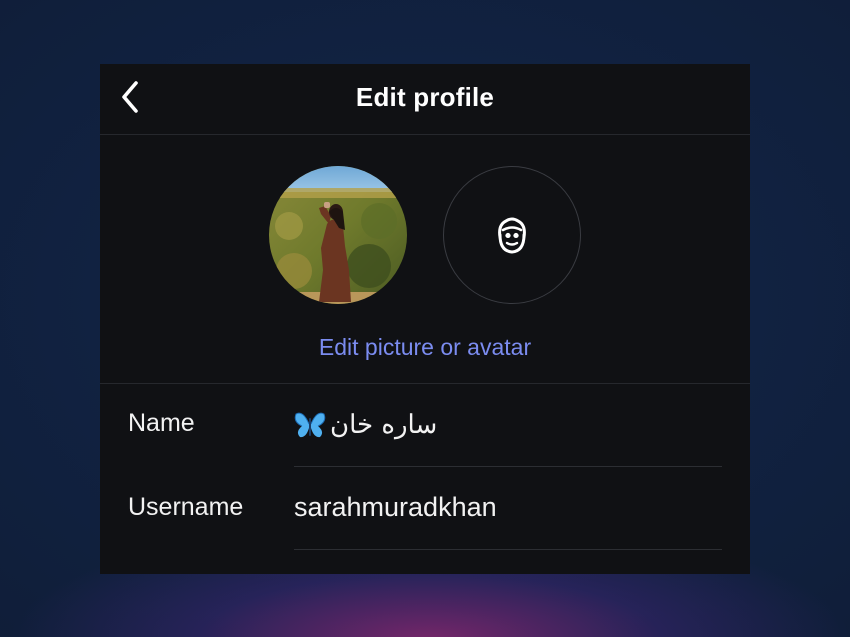  What do you see at coordinates (508, 466) in the screenshot?
I see `name-underline` at bounding box center [508, 466].